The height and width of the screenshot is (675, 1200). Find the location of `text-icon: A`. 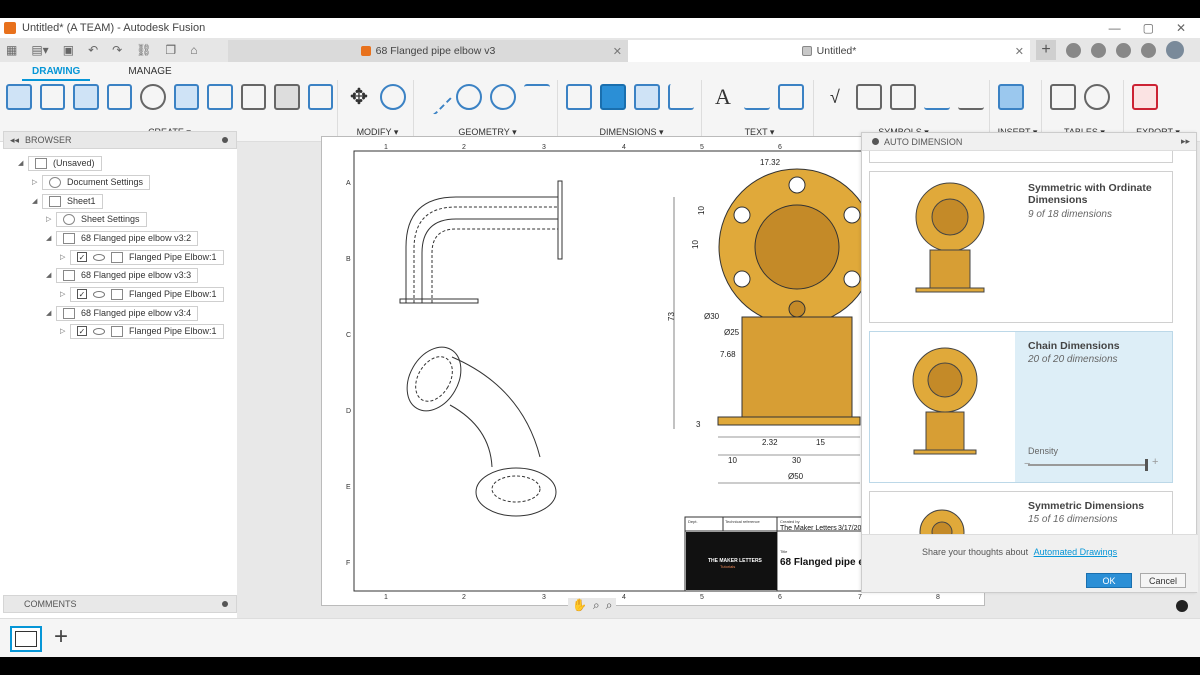

text-icon: A is located at coordinates (723, 97).